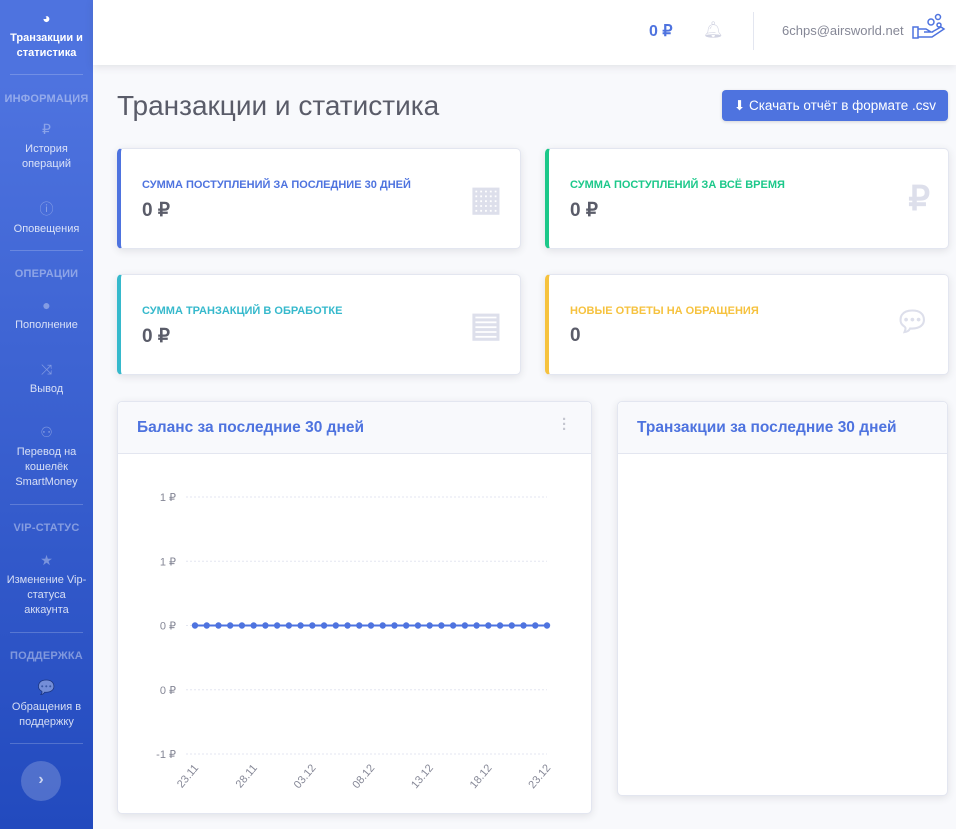  Describe the element at coordinates (481, 776) in the screenshot. I see `x-tick-label: 18.12` at that location.